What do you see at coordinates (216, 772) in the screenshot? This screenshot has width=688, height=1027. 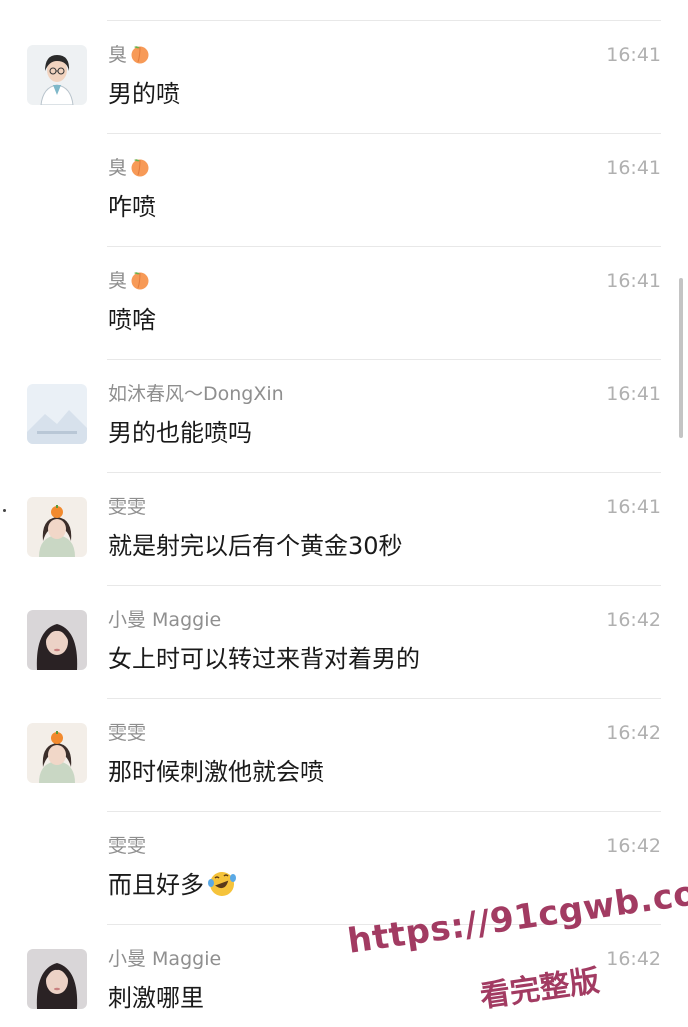 I see `message-text: 那时候刺激他就会喷` at bounding box center [216, 772].